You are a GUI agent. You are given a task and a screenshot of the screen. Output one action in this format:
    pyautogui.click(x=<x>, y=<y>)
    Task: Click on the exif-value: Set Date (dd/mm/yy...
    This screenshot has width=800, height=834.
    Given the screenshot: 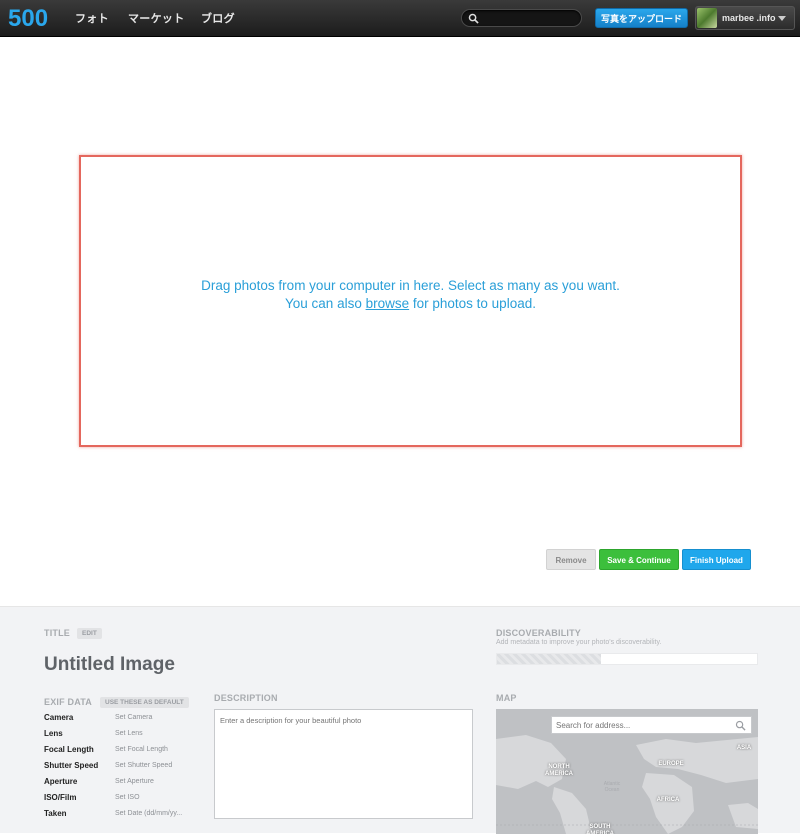 What is the action you would take?
    pyautogui.click(x=148, y=813)
    